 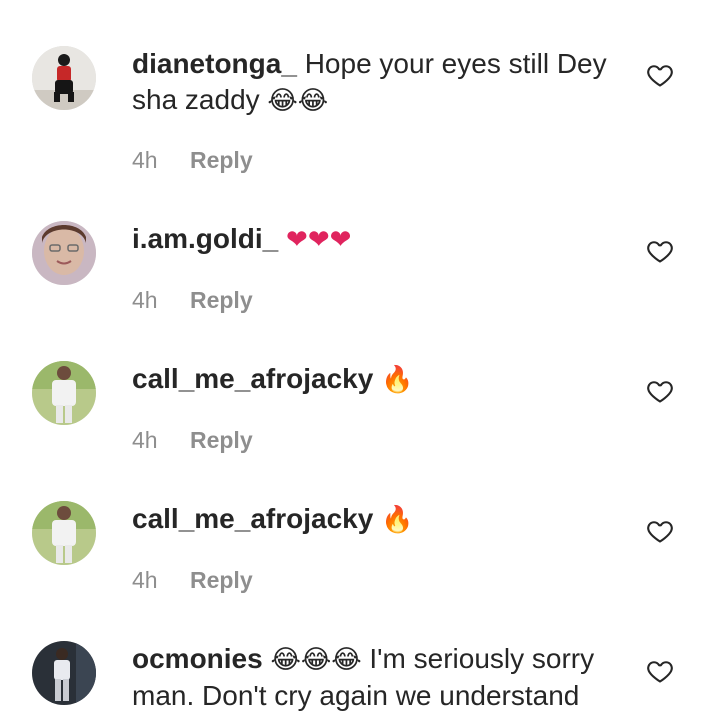 I want to click on comment-username: ocmonies, so click(x=197, y=658).